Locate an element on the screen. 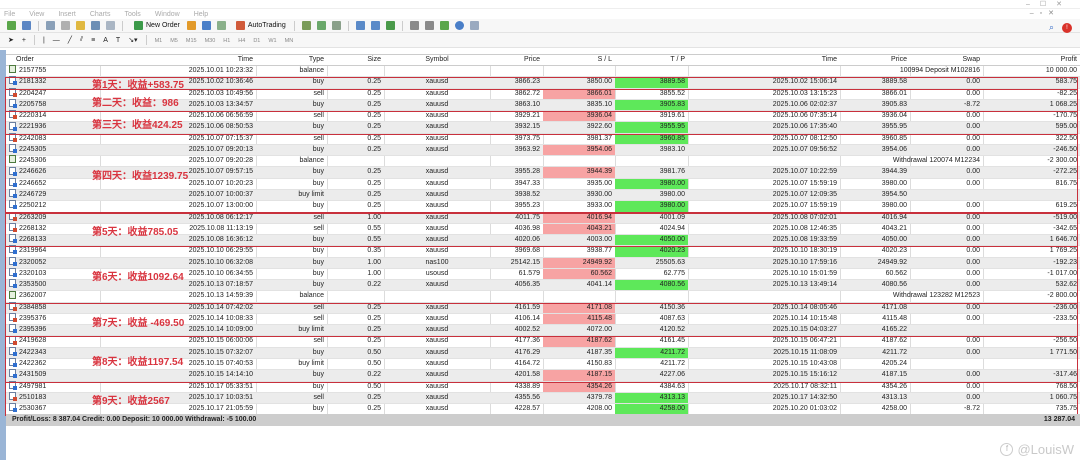  mdi-window-controls: –▫✕ is located at coordinates (1045, 13).